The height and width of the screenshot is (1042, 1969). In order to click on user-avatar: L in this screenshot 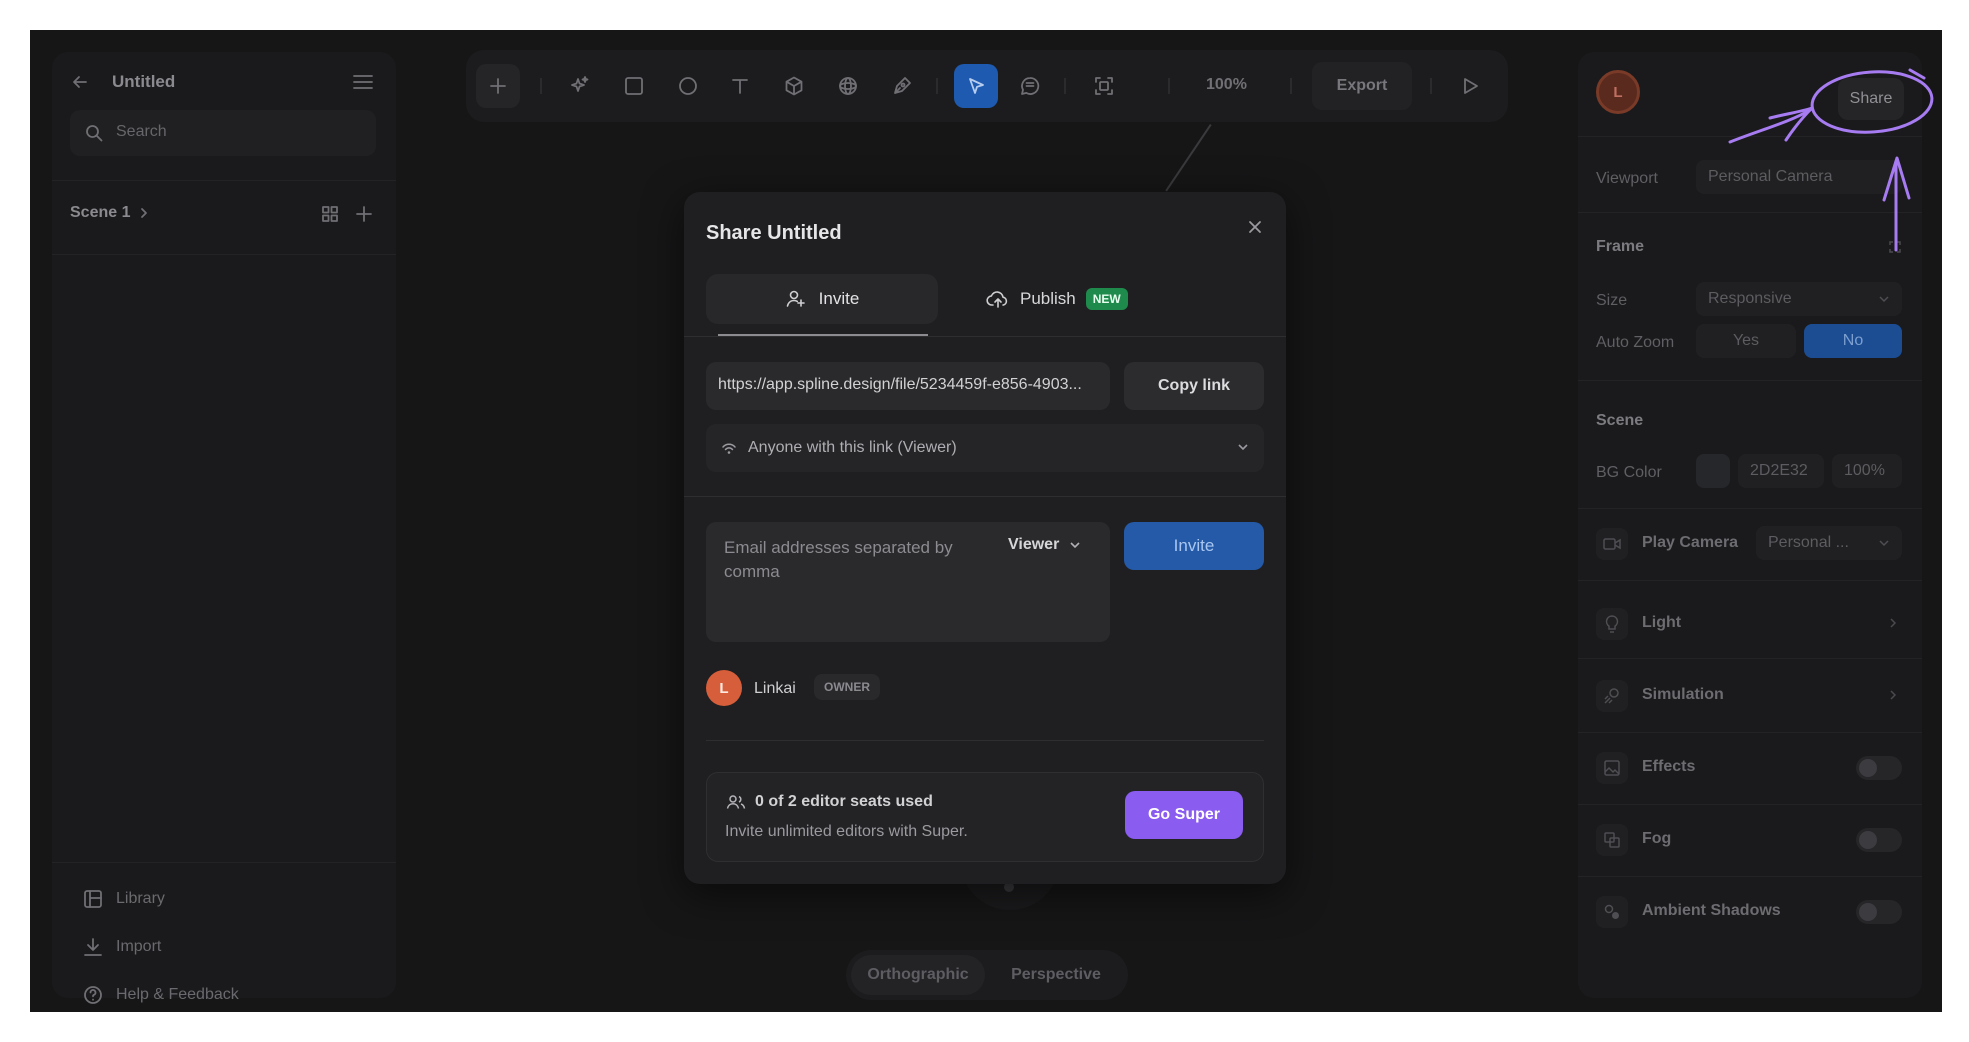, I will do `click(1618, 92)`.